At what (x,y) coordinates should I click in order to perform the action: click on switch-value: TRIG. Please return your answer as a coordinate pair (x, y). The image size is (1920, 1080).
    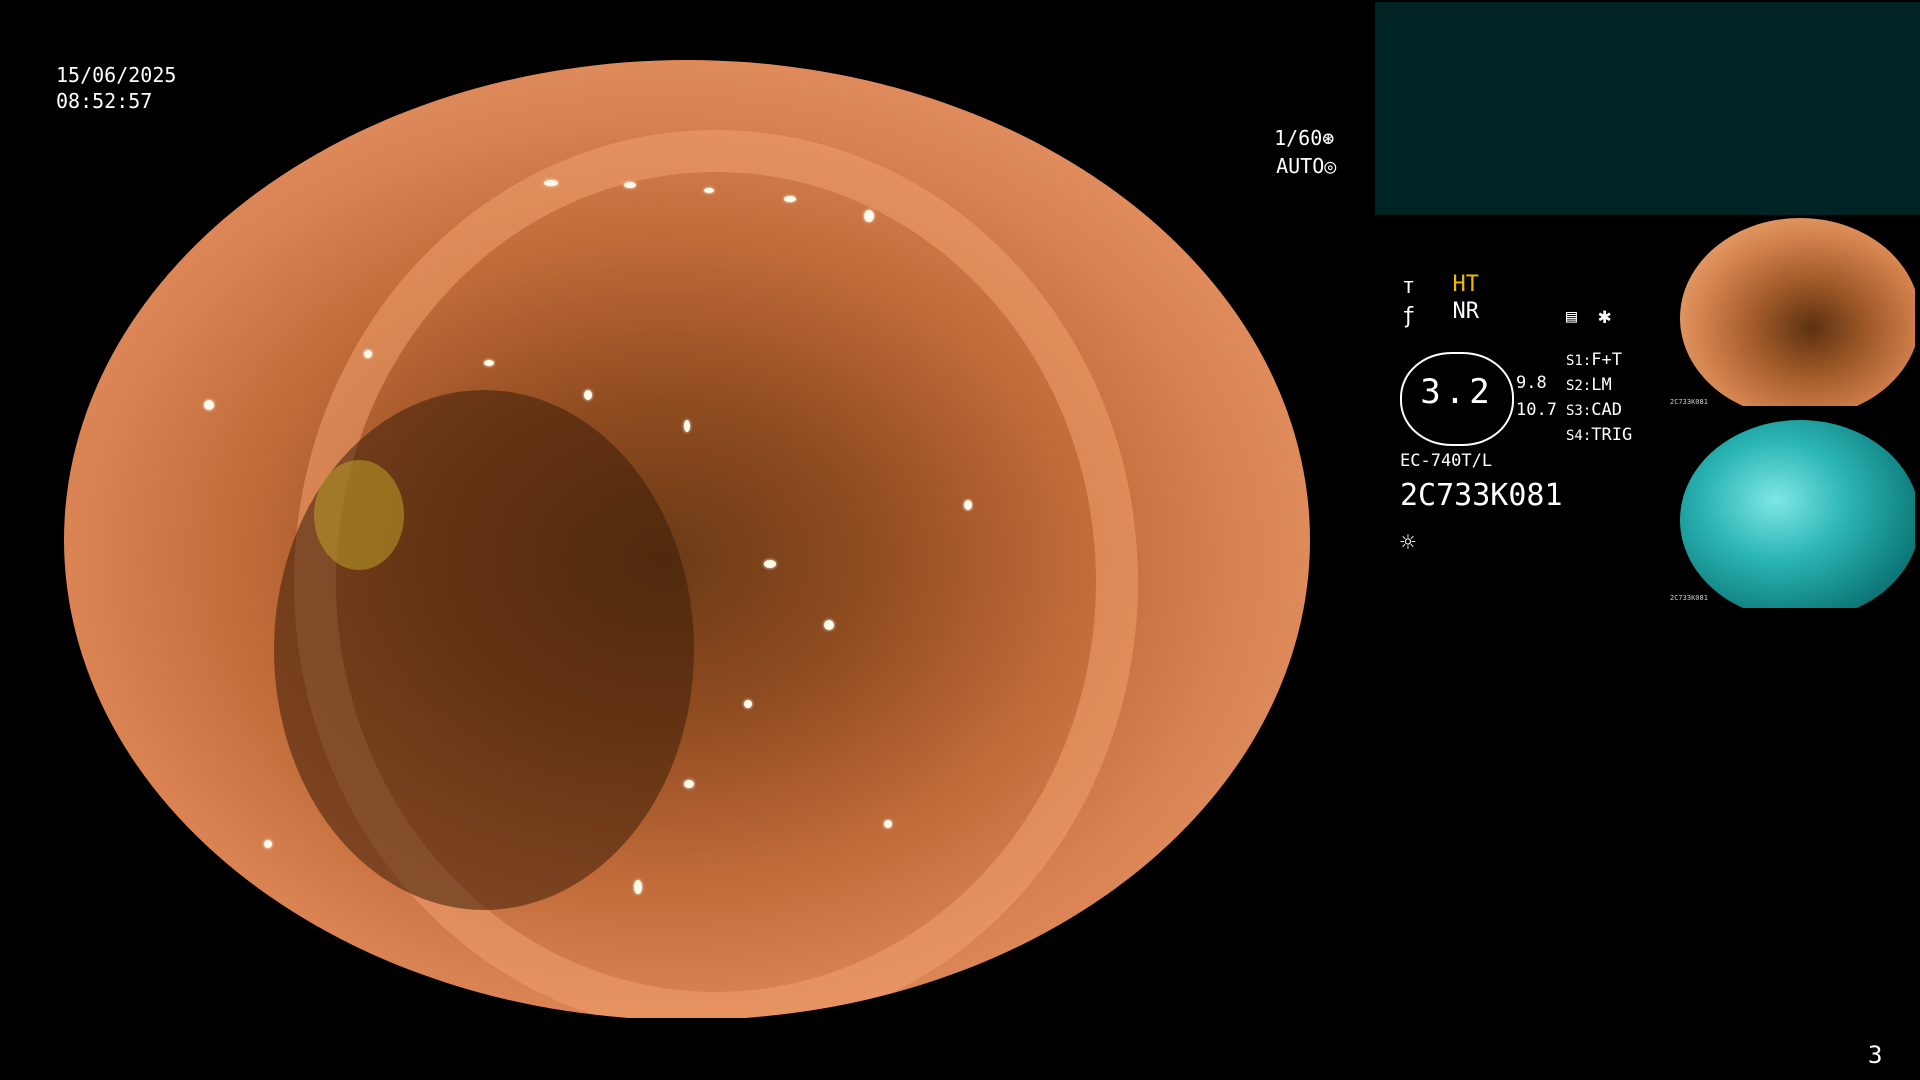
    Looking at the image, I should click on (1612, 435).